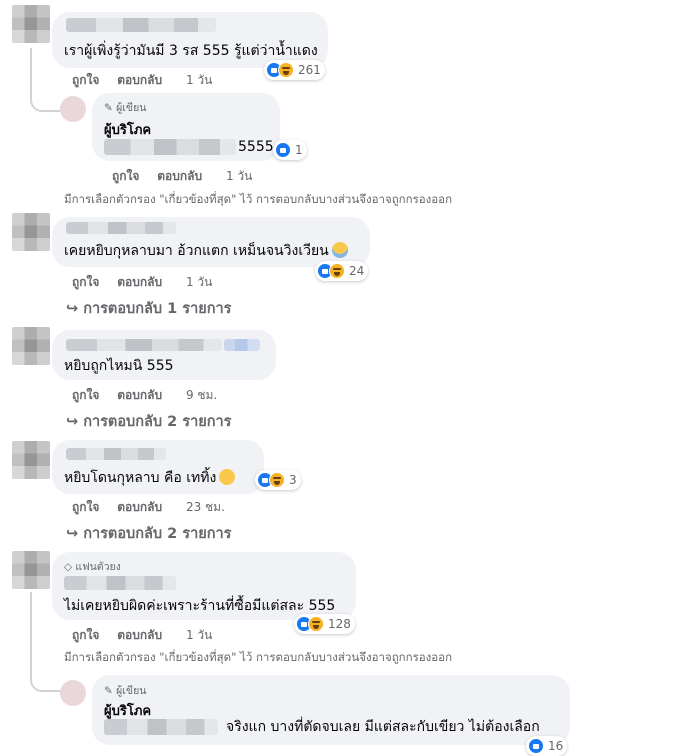 This screenshot has width=700, height=756. Describe the element at coordinates (256, 147) in the screenshot. I see `comment-text: 5555` at that location.